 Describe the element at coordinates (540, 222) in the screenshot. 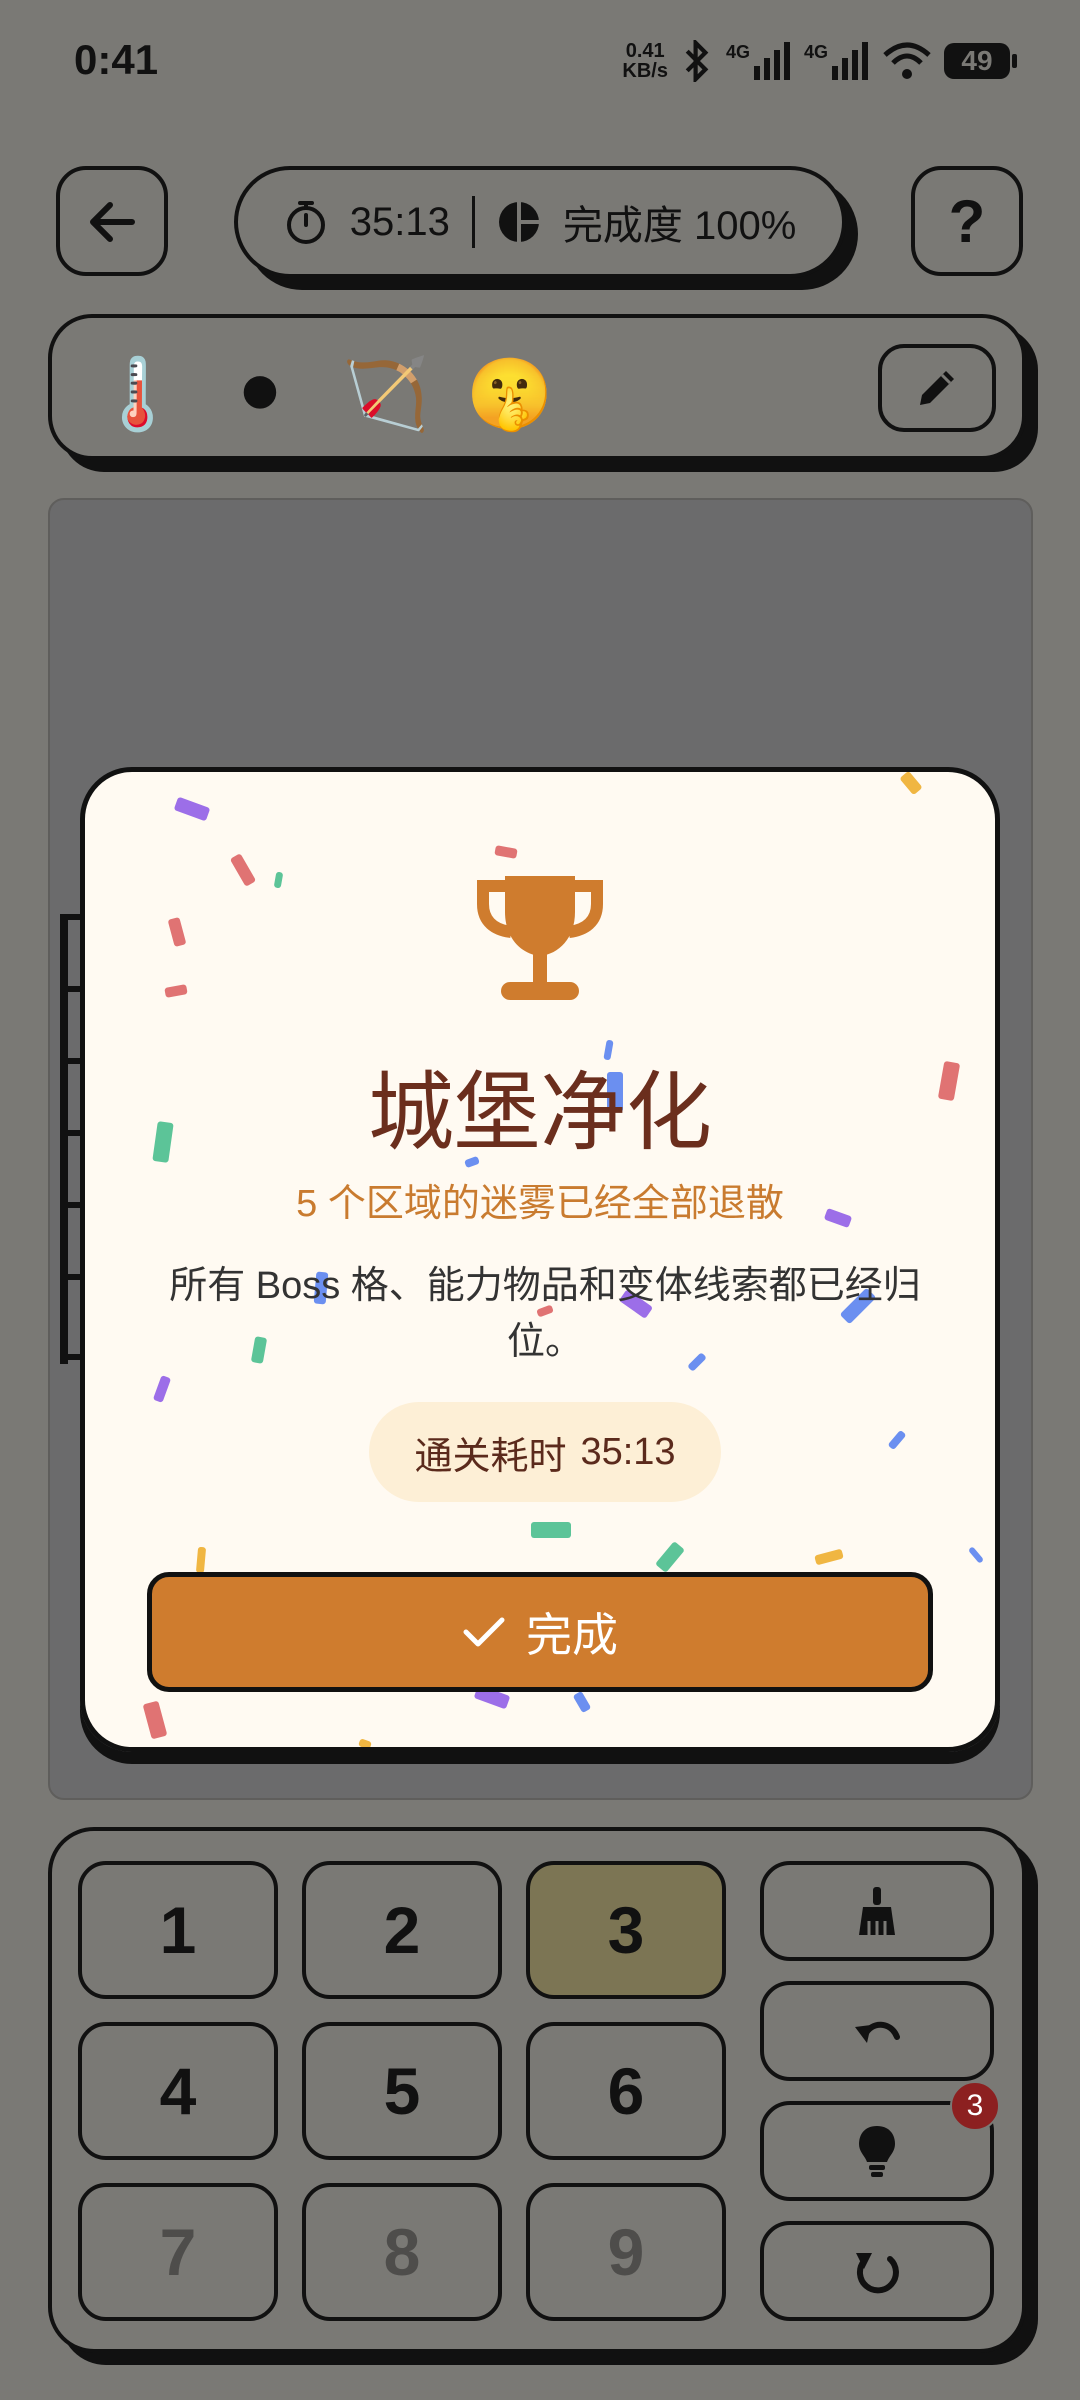

I see `timer-progress-chip: 35:13 完成度 100%` at that location.